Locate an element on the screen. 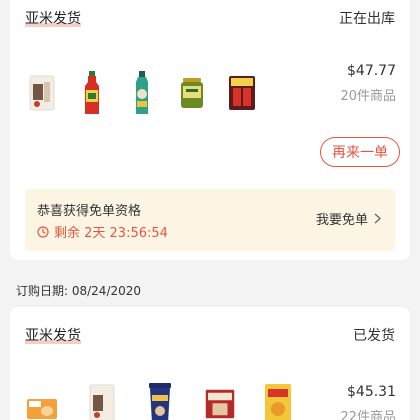 The width and height of the screenshot is (420, 420). order-price-block: $47.77 20件商品 is located at coordinates (368, 83).